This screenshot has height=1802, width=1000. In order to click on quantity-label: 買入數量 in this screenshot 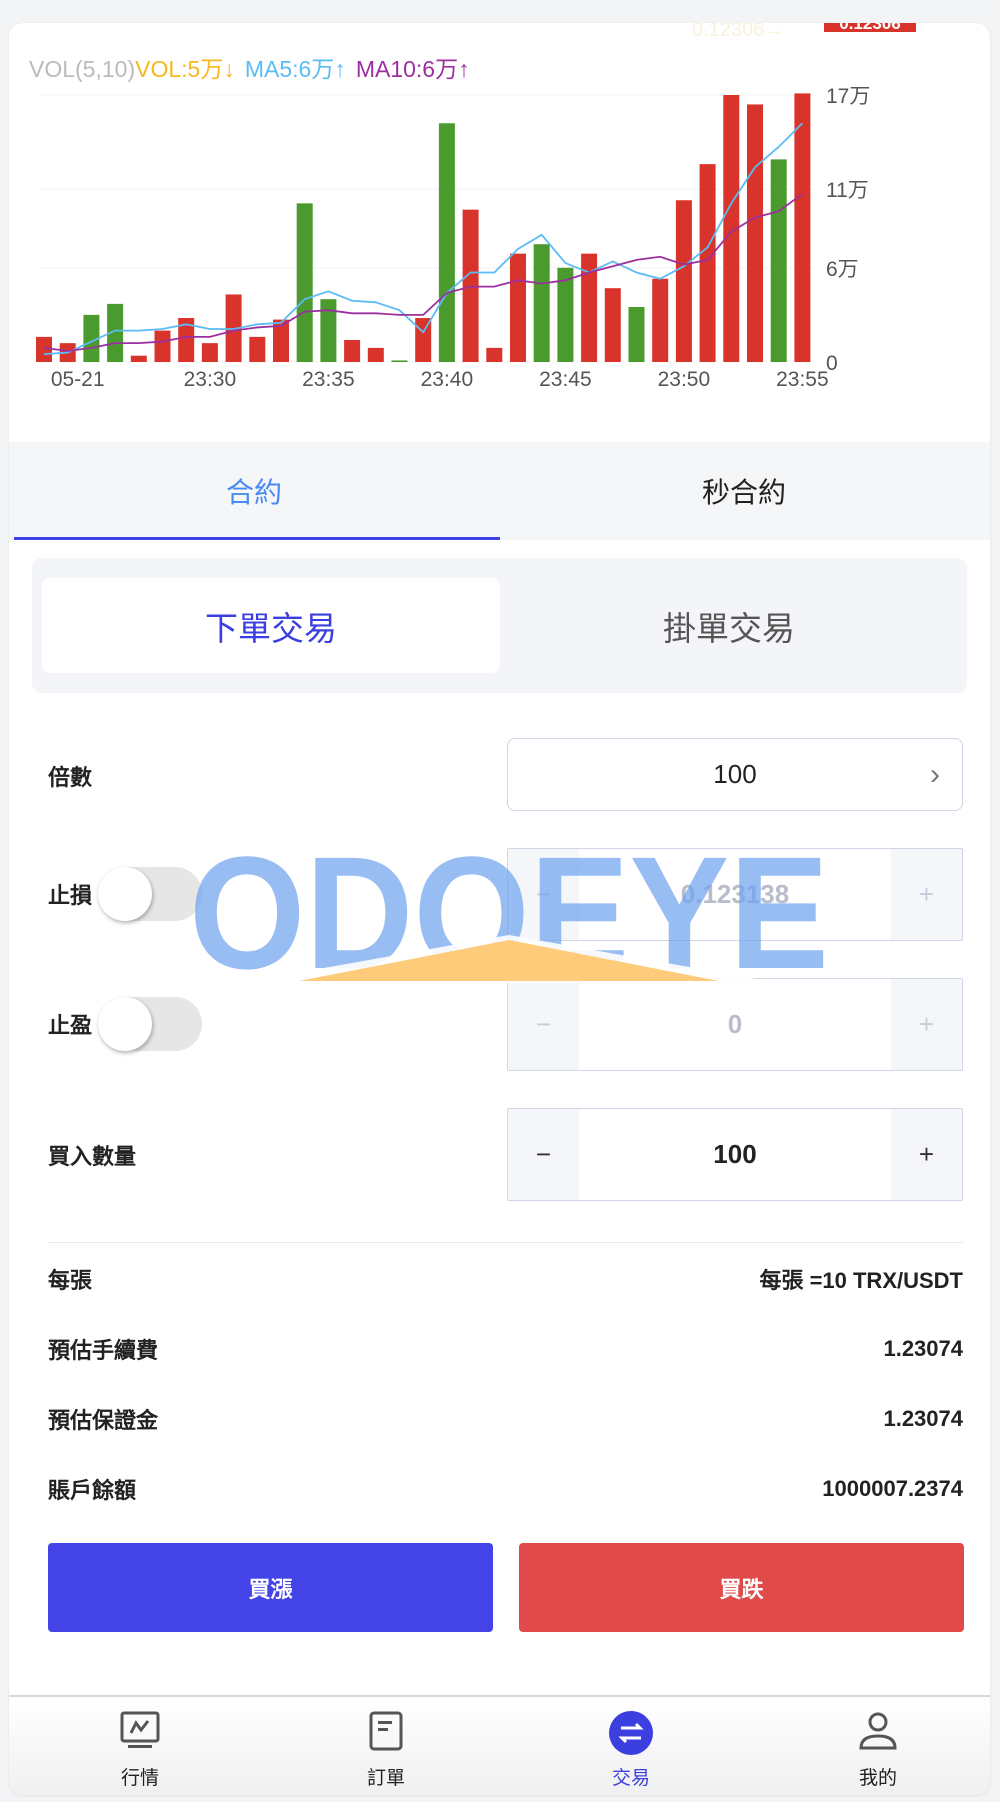, I will do `click(92, 1156)`.